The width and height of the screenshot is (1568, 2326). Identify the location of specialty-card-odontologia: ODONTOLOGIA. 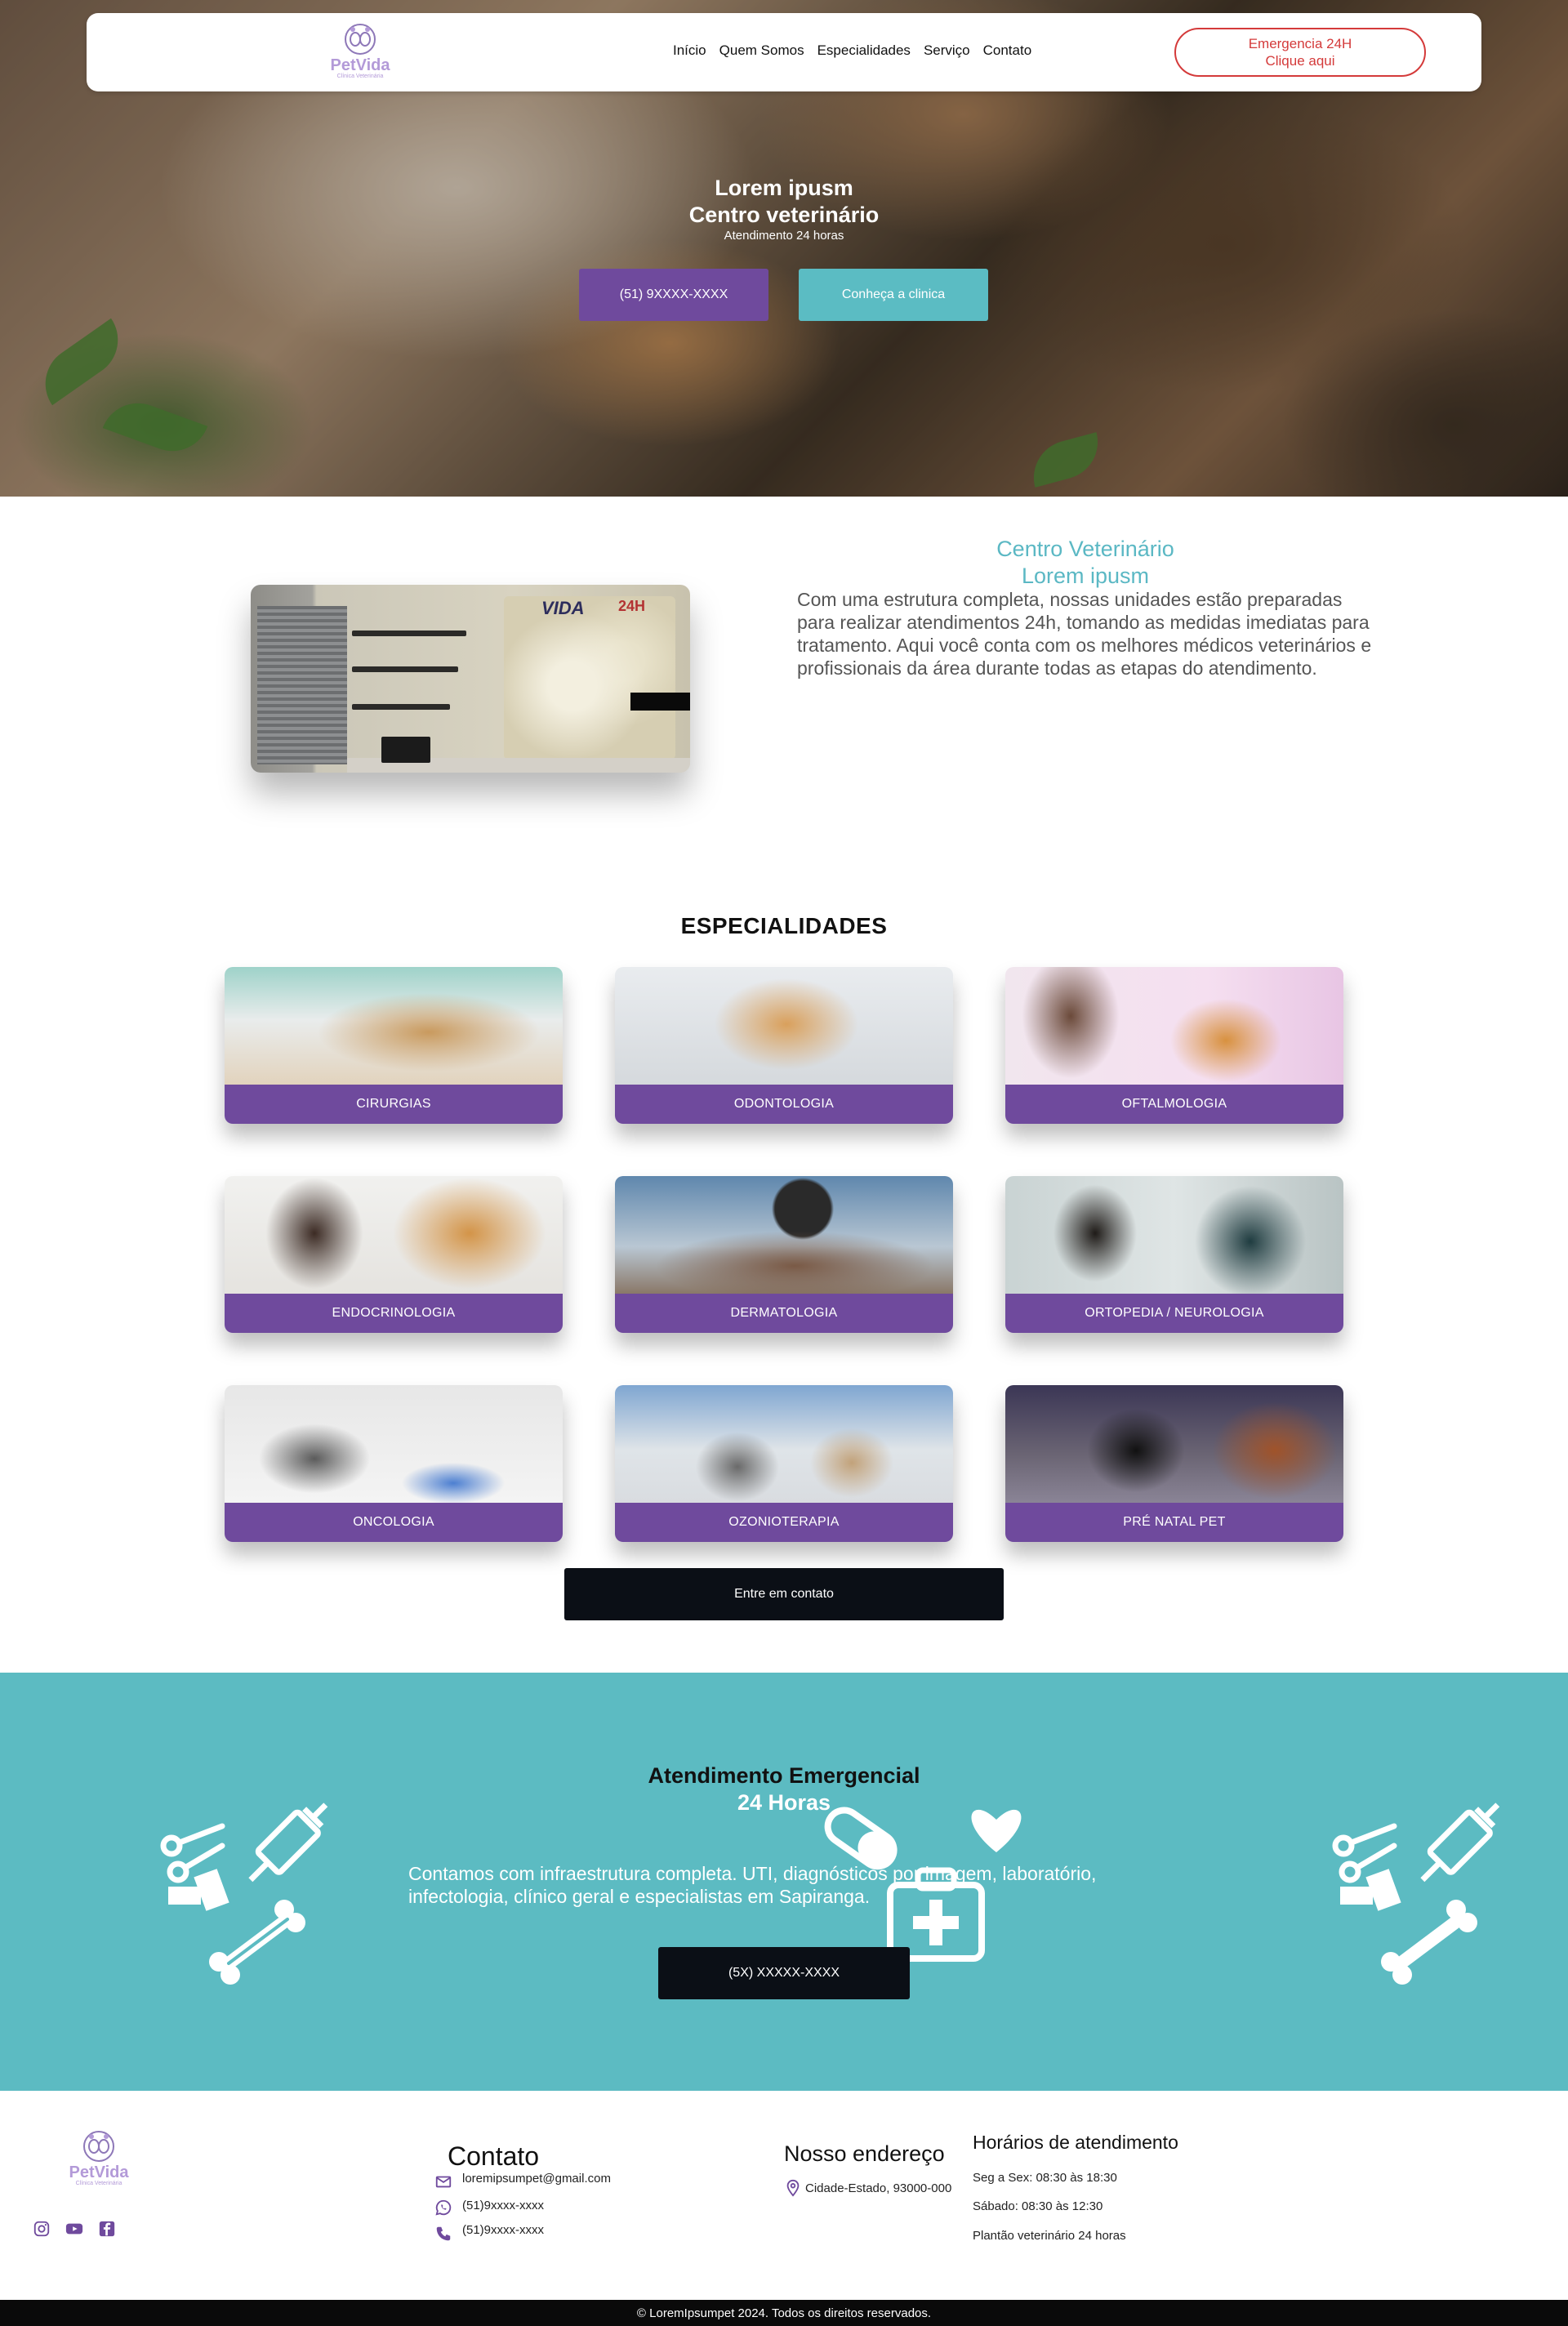
(784, 1045).